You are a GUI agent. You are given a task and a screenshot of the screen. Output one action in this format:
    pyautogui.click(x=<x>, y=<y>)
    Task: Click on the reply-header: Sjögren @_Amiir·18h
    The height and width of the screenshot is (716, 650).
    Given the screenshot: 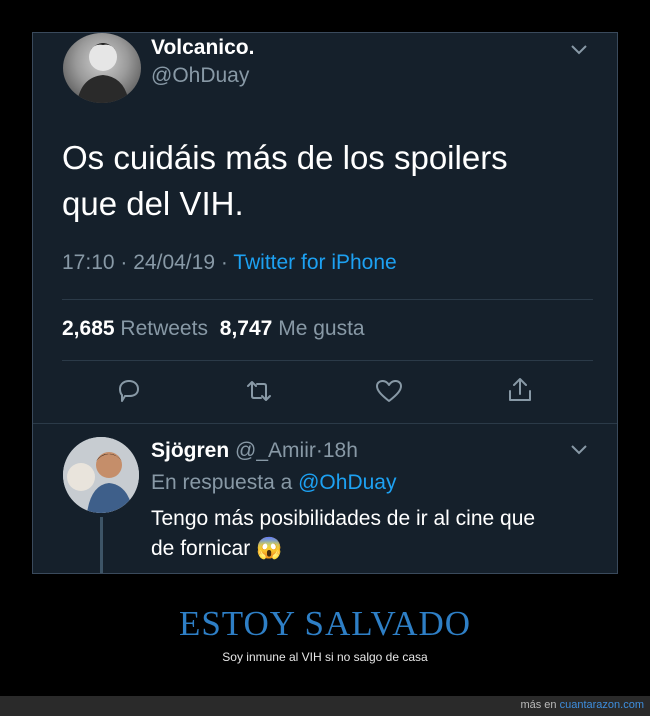 What is the action you would take?
    pyautogui.click(x=254, y=451)
    